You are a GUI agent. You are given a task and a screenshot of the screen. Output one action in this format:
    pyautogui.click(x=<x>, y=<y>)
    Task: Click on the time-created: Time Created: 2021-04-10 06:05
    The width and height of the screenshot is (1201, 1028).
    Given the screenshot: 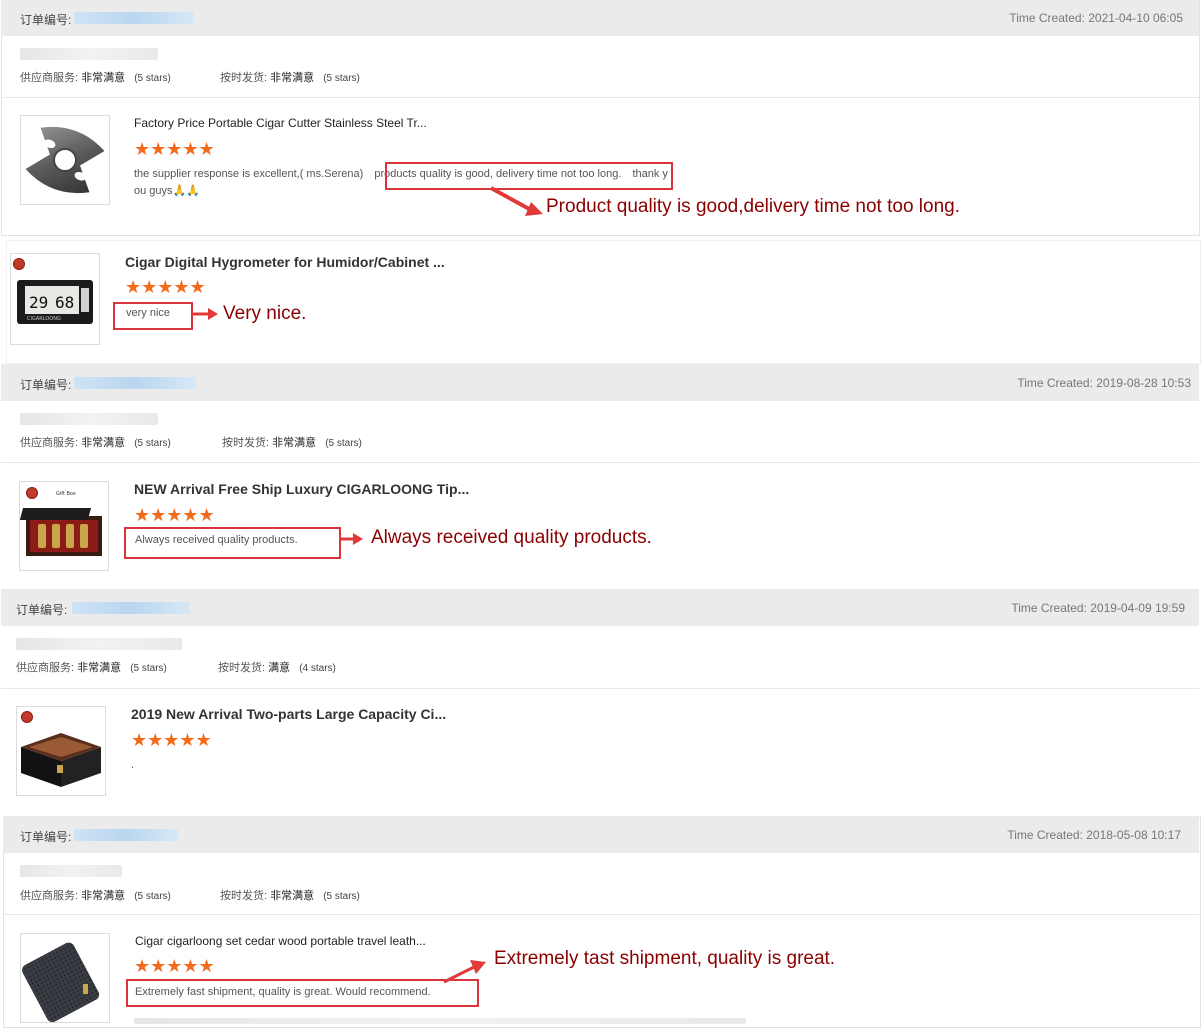 What is the action you would take?
    pyautogui.click(x=1096, y=18)
    